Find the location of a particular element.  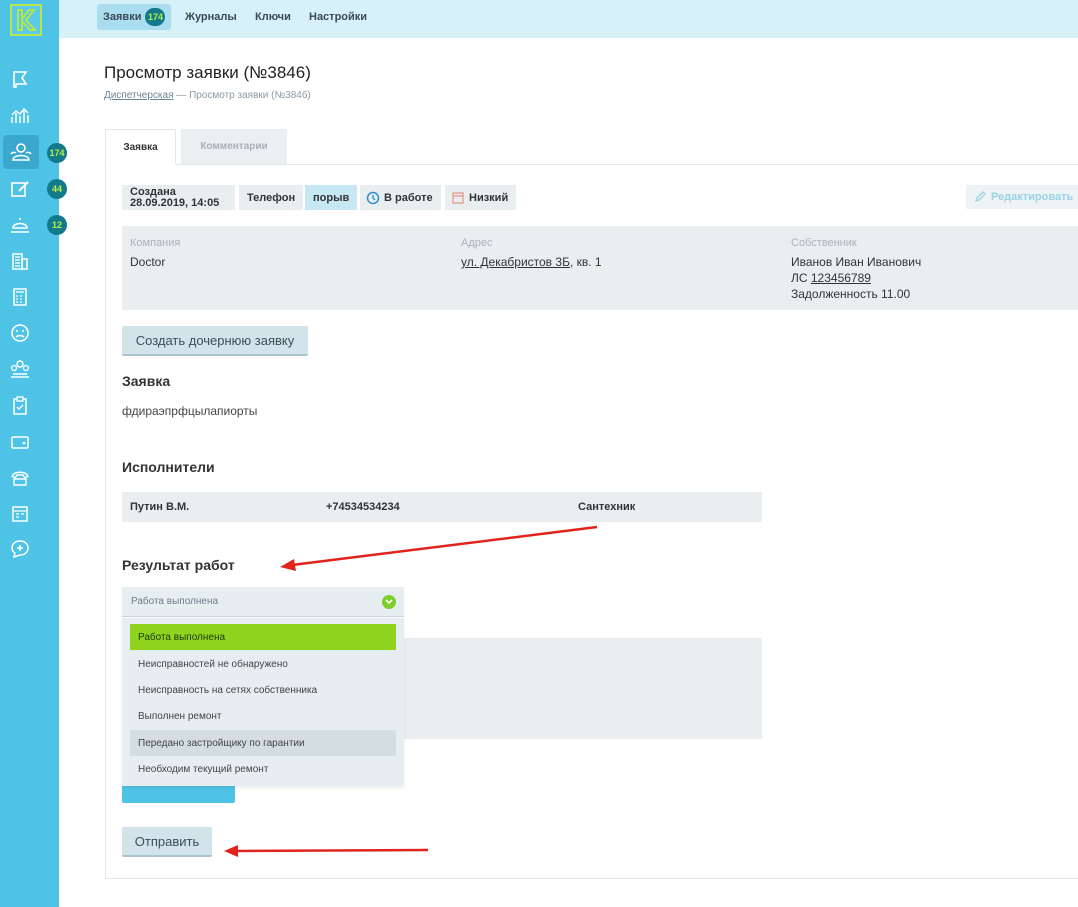

annotation-arrows is located at coordinates (411, 691).